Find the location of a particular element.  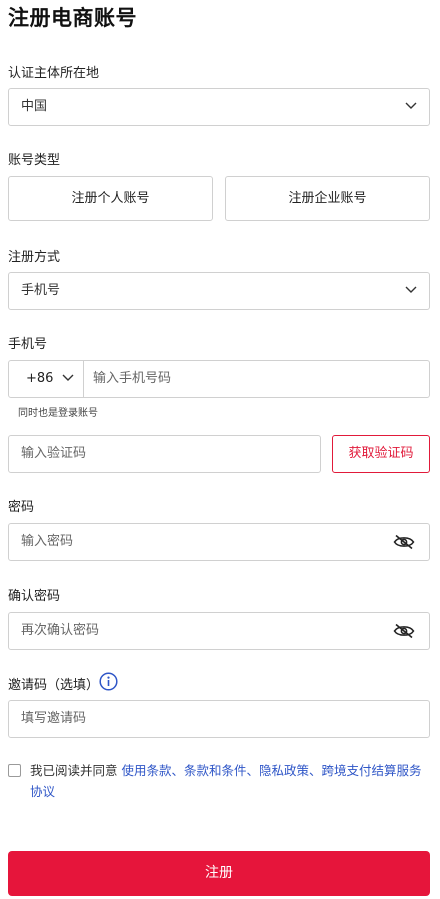

region-label: 认证主体所在地 is located at coordinates (54, 73).